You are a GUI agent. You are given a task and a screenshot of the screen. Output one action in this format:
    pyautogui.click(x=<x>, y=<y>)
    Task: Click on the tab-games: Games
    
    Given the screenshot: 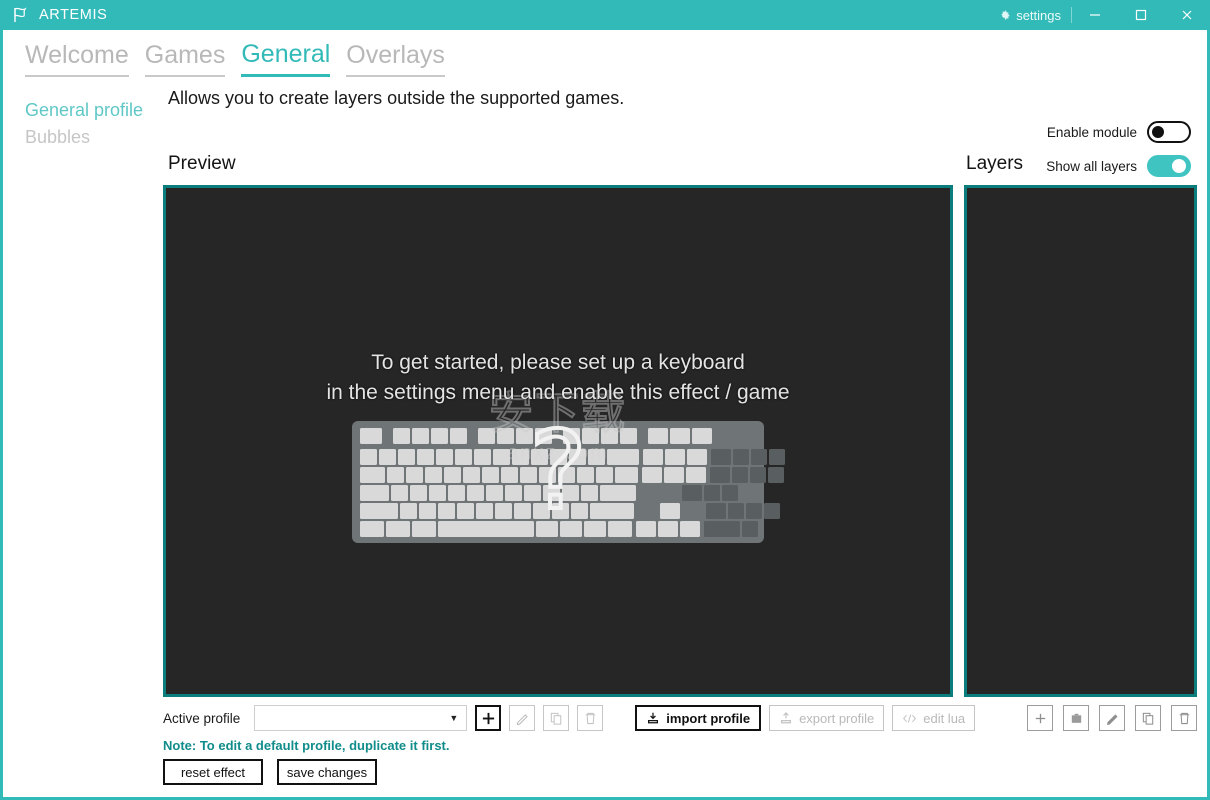 What is the action you would take?
    pyautogui.click(x=185, y=60)
    